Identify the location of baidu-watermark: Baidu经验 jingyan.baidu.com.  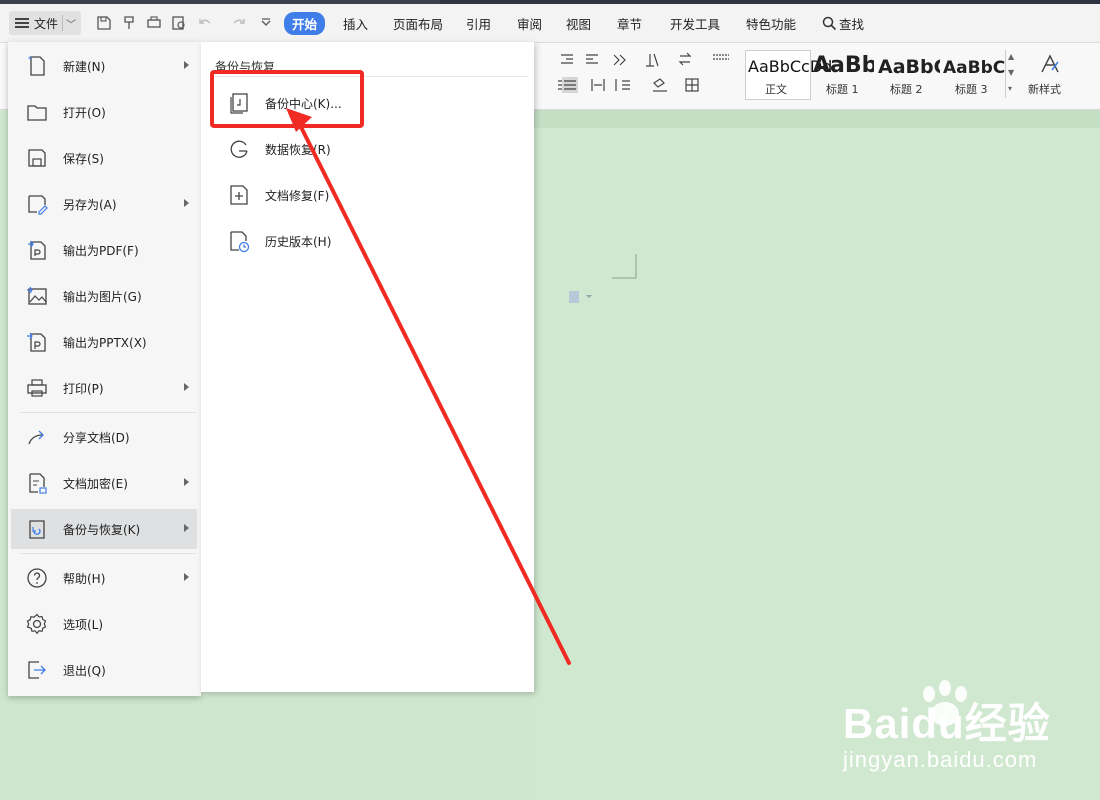
(947, 726).